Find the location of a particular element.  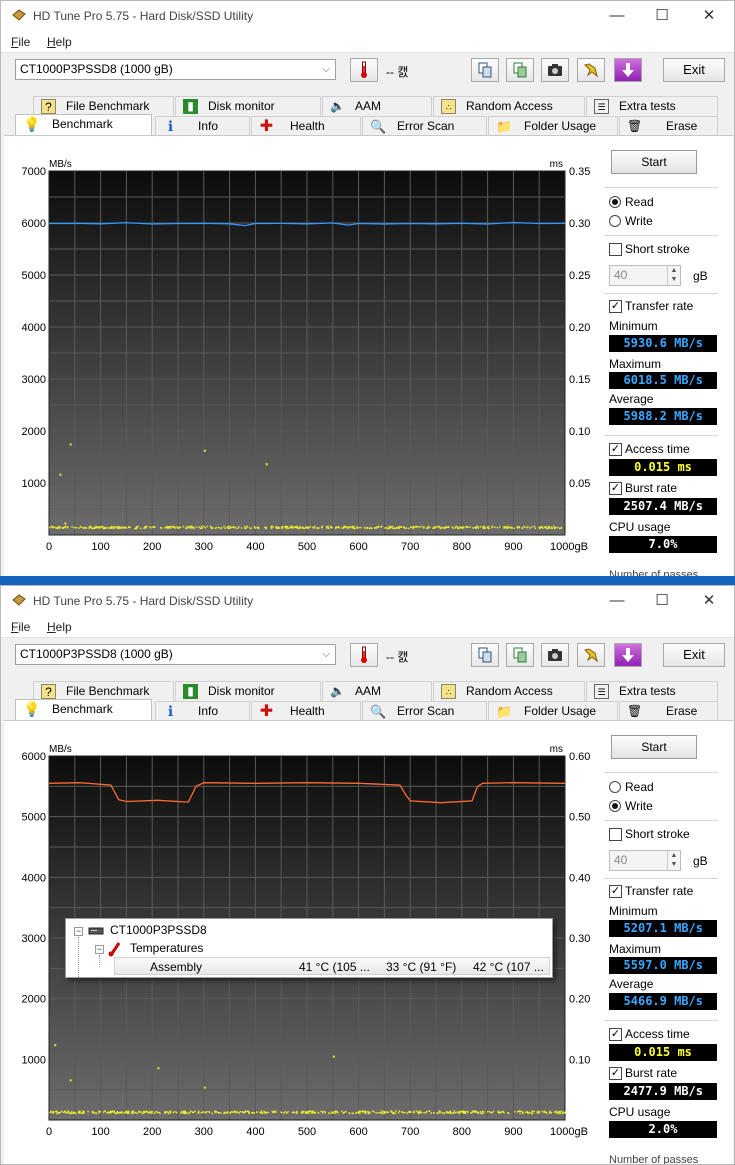

x-tick-label: 100 is located at coordinates (100, 1132).